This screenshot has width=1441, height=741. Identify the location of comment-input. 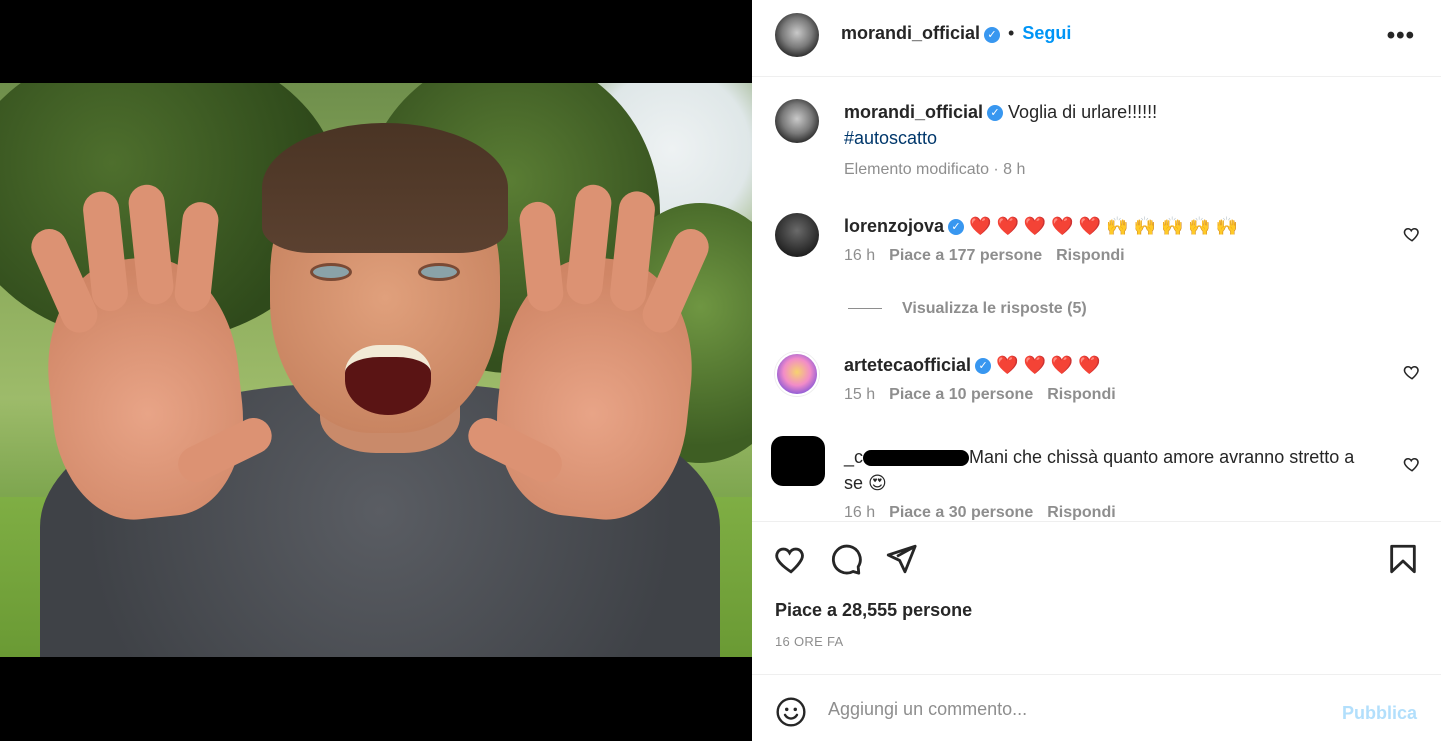
(1068, 709).